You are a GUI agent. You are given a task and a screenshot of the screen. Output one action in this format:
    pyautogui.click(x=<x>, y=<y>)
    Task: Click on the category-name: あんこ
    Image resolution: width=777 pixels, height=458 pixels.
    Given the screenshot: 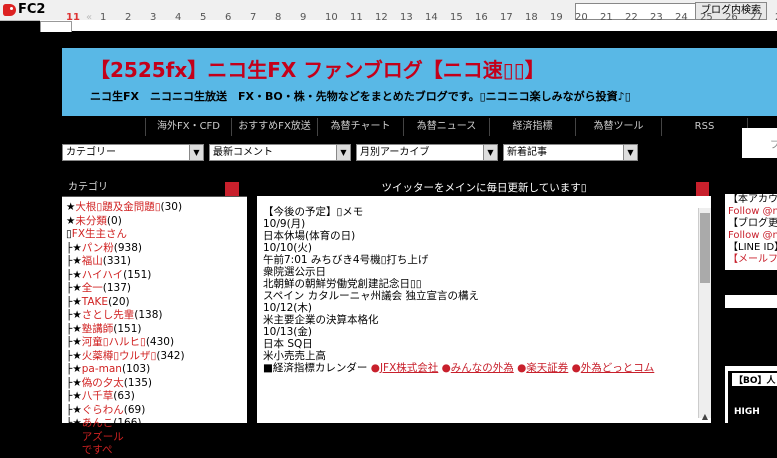 What is the action you would take?
    pyautogui.click(x=98, y=423)
    